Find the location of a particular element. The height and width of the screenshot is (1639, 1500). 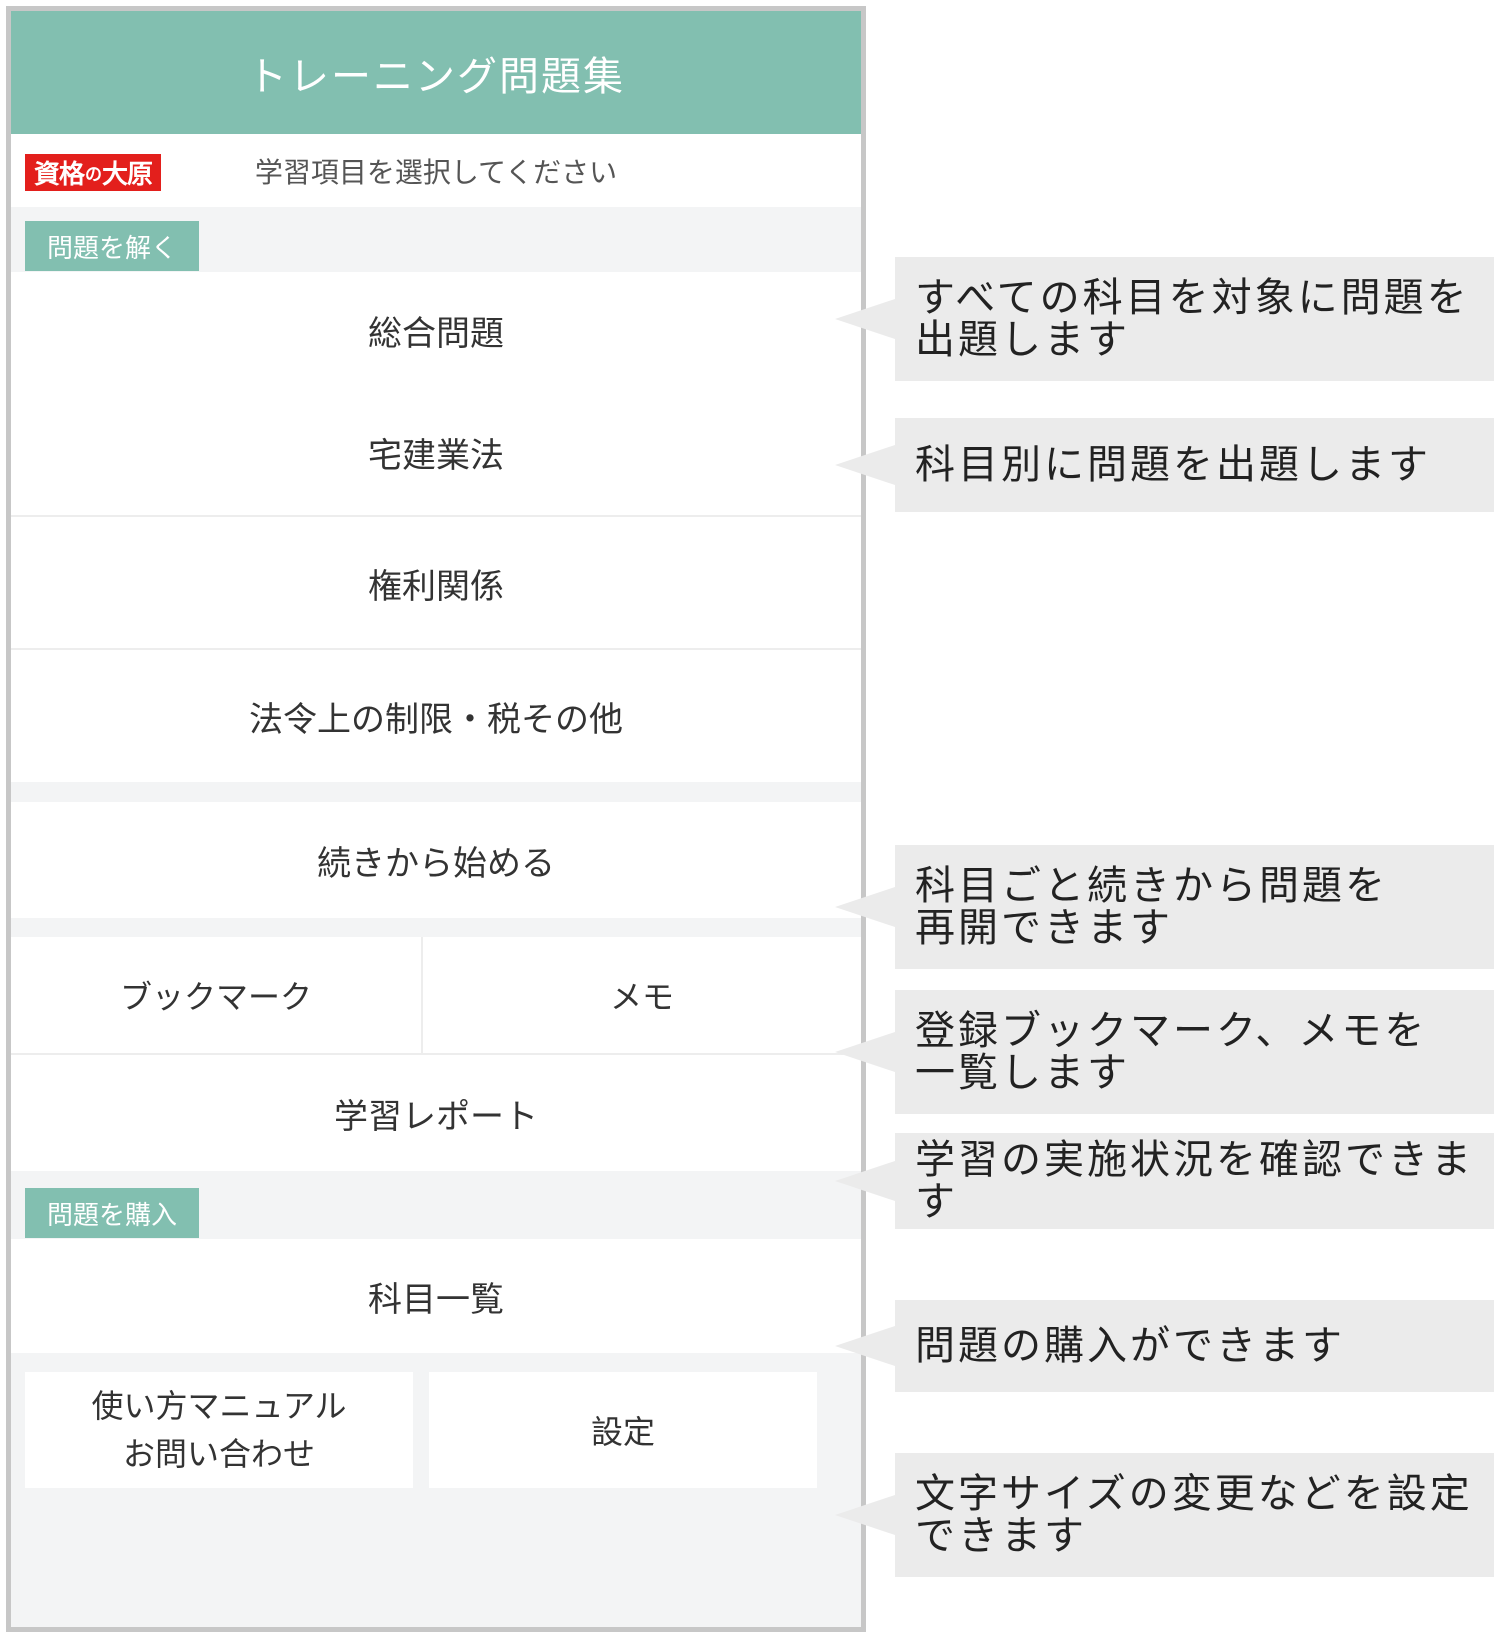

callout-purchase: 問題の購入ができます is located at coordinates (1164, 1346).